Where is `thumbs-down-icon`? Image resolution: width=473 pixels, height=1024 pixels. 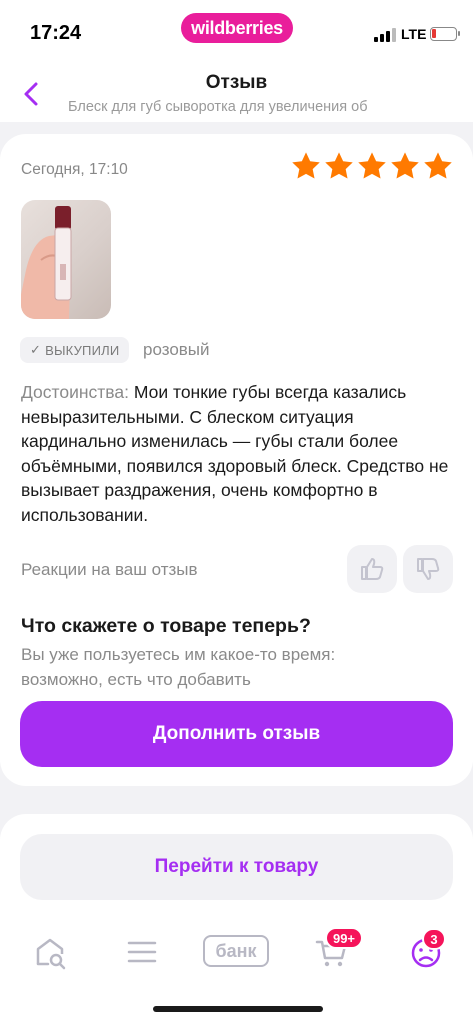 thumbs-down-icon is located at coordinates (428, 569).